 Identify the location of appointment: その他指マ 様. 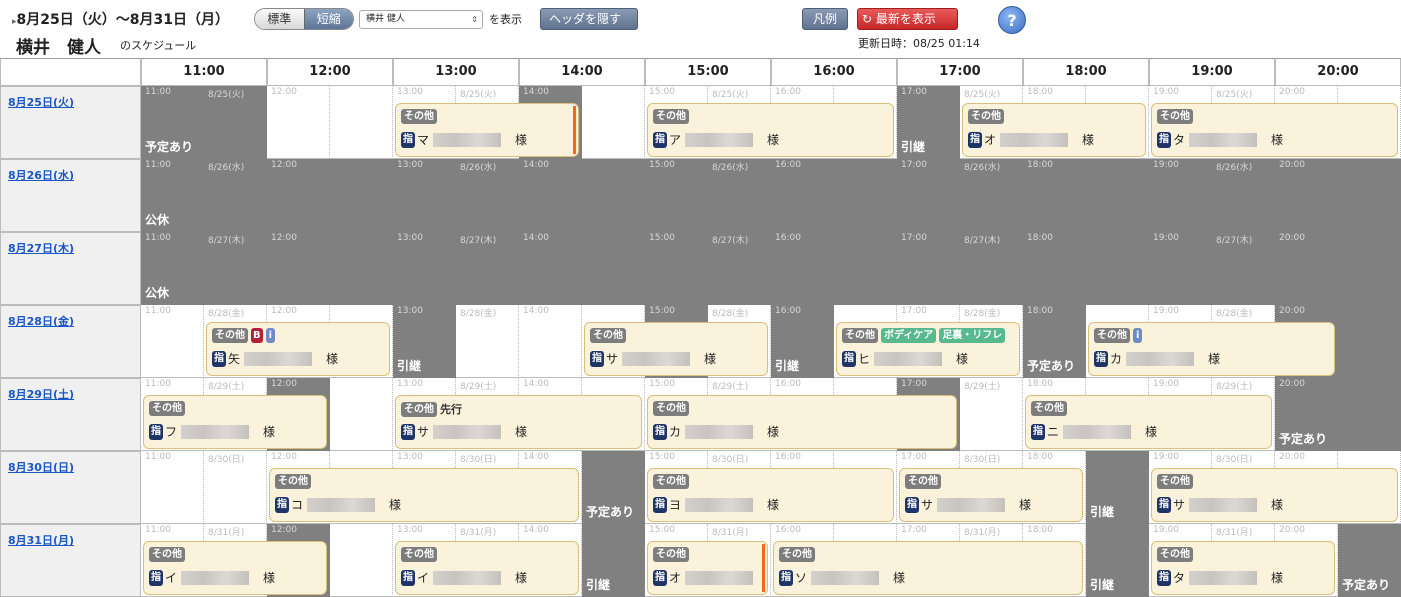
(487, 130).